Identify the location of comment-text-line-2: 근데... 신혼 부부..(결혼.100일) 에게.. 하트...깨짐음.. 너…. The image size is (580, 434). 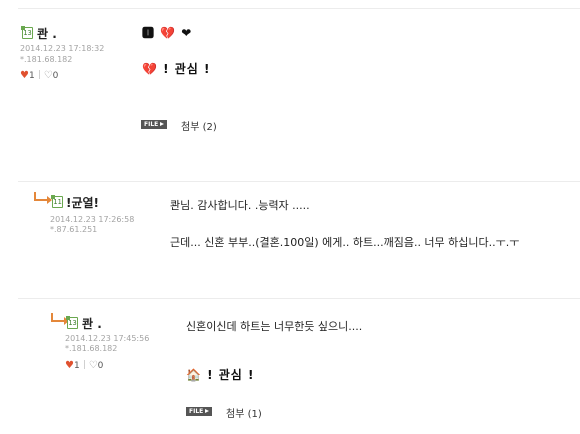
(345, 242).